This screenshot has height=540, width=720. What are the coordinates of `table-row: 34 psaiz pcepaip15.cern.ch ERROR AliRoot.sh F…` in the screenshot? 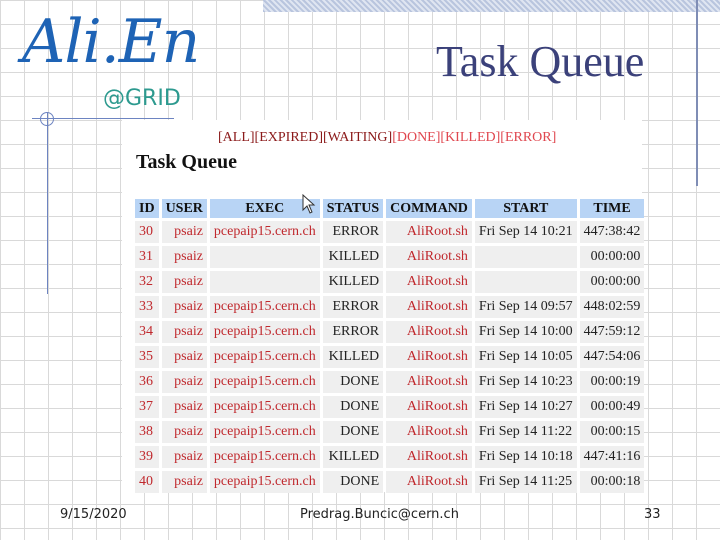 It's located at (390, 332).